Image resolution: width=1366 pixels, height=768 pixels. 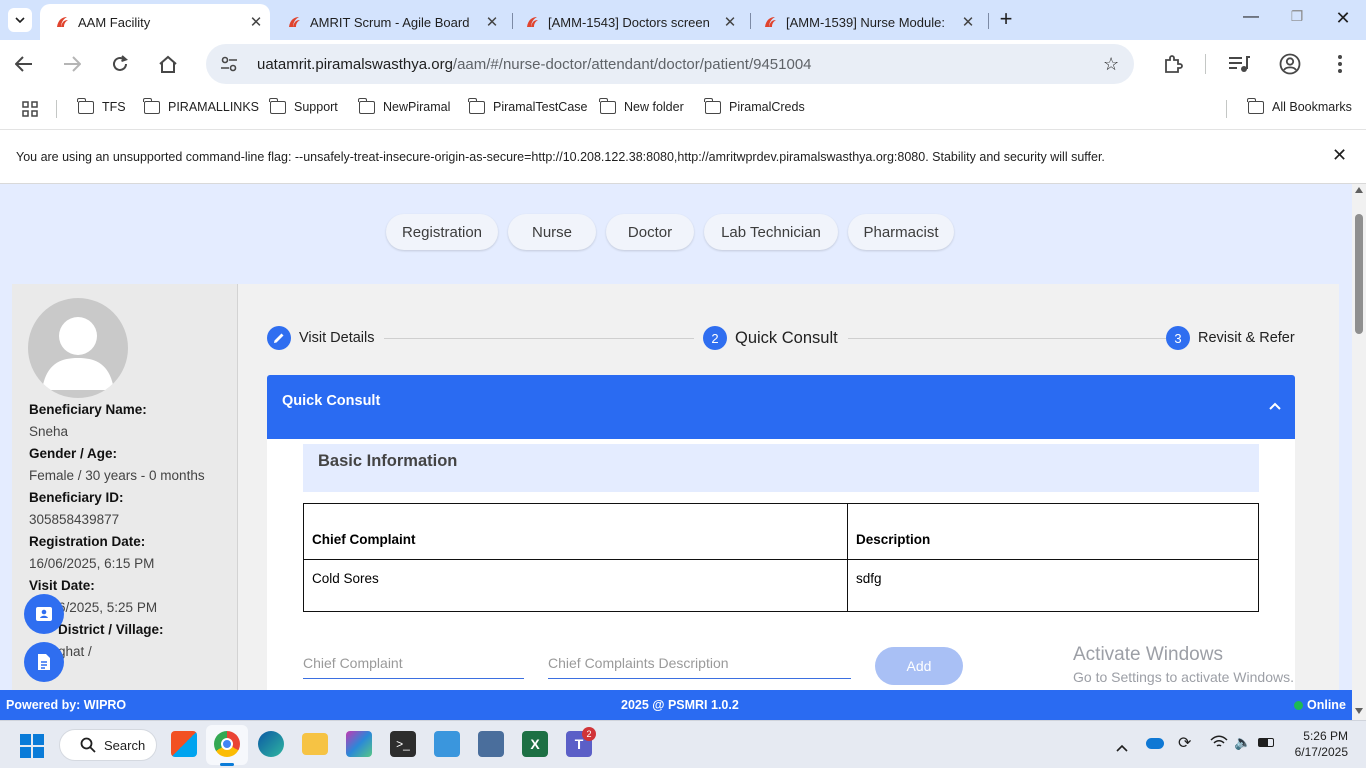 I want to click on scroll-down-icon, so click(x=1359, y=711).